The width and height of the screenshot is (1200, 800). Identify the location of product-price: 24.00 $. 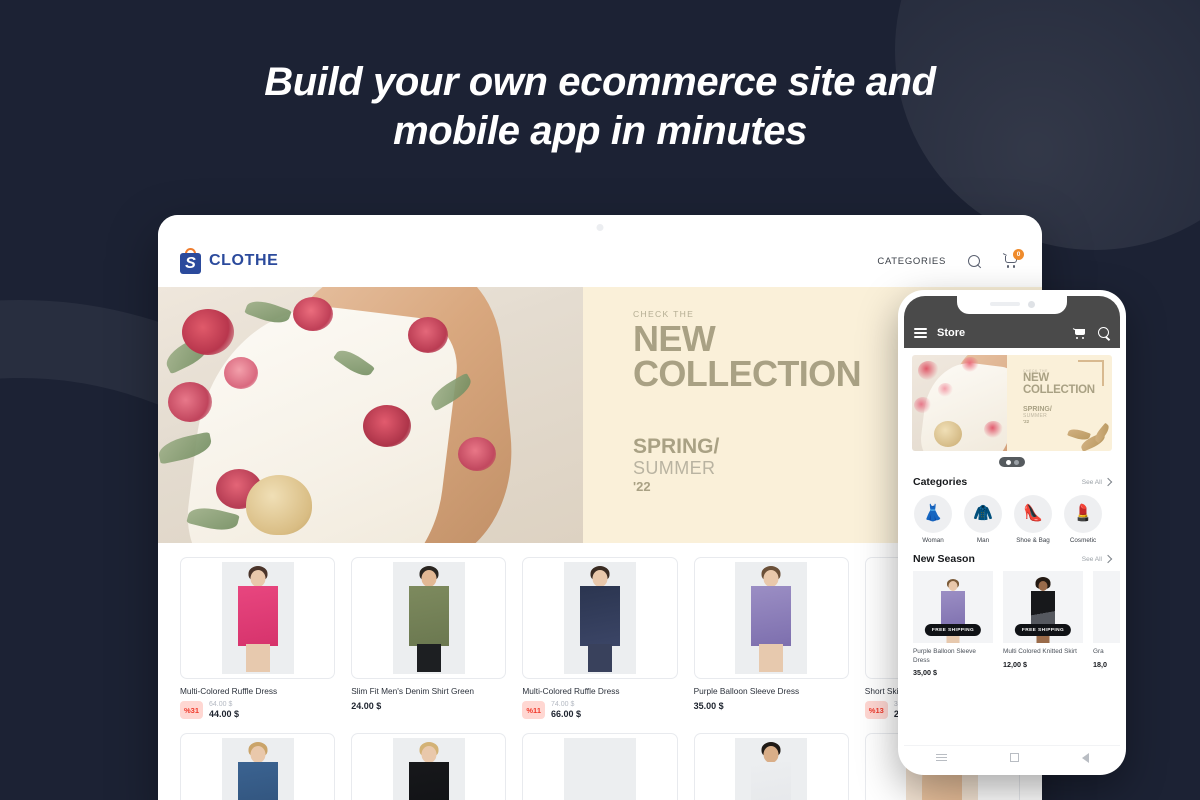
(366, 706).